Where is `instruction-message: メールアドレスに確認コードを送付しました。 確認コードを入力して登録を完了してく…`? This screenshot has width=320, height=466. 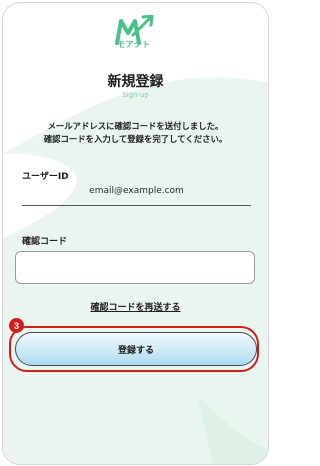
instruction-message: メールアドレスに確認コードを送付しました。 確認コードを入力して登録を完了してく… is located at coordinates (135, 132).